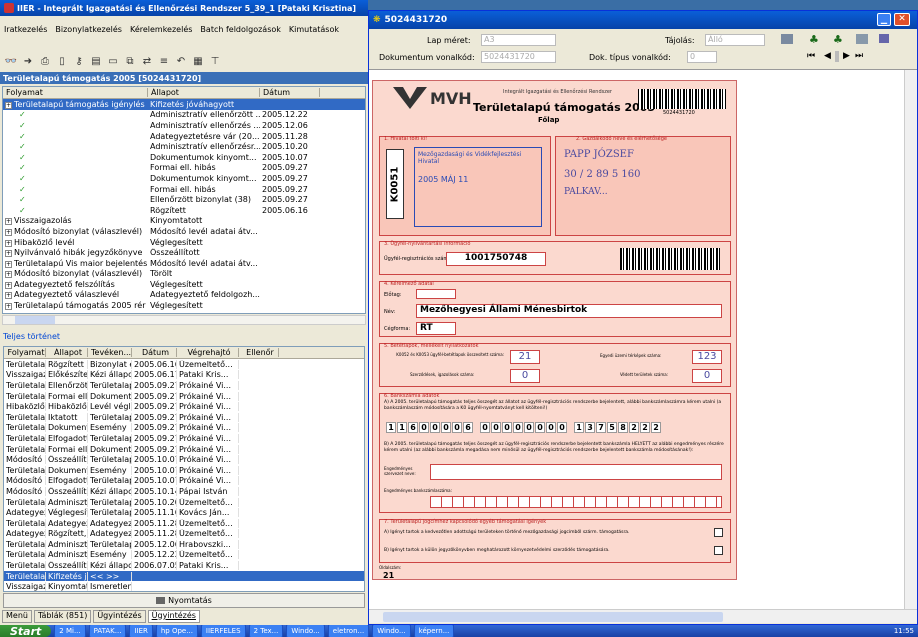  Describe the element at coordinates (910, 339) in the screenshot. I see `vscroll` at that location.